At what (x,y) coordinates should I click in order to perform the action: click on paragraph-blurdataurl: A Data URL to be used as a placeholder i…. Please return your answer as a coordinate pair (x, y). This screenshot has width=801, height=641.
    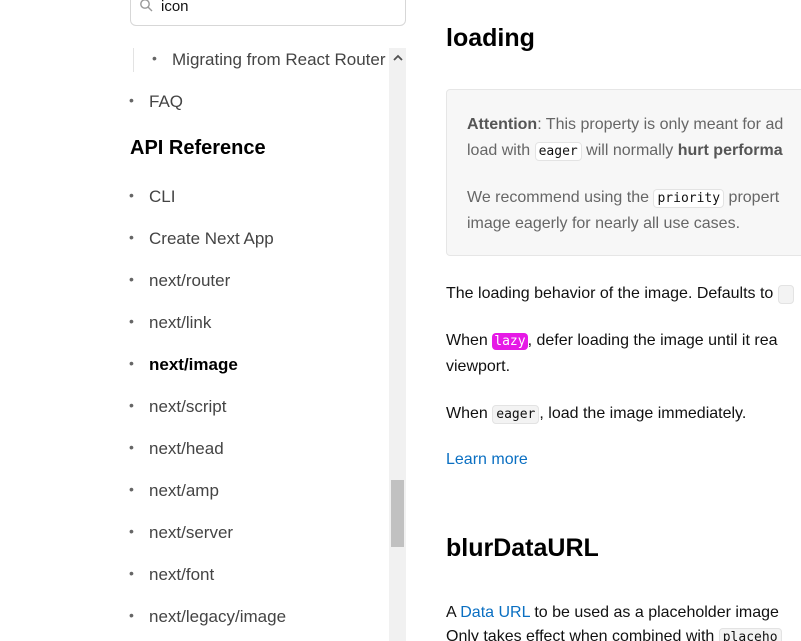
    Looking at the image, I should click on (612, 613).